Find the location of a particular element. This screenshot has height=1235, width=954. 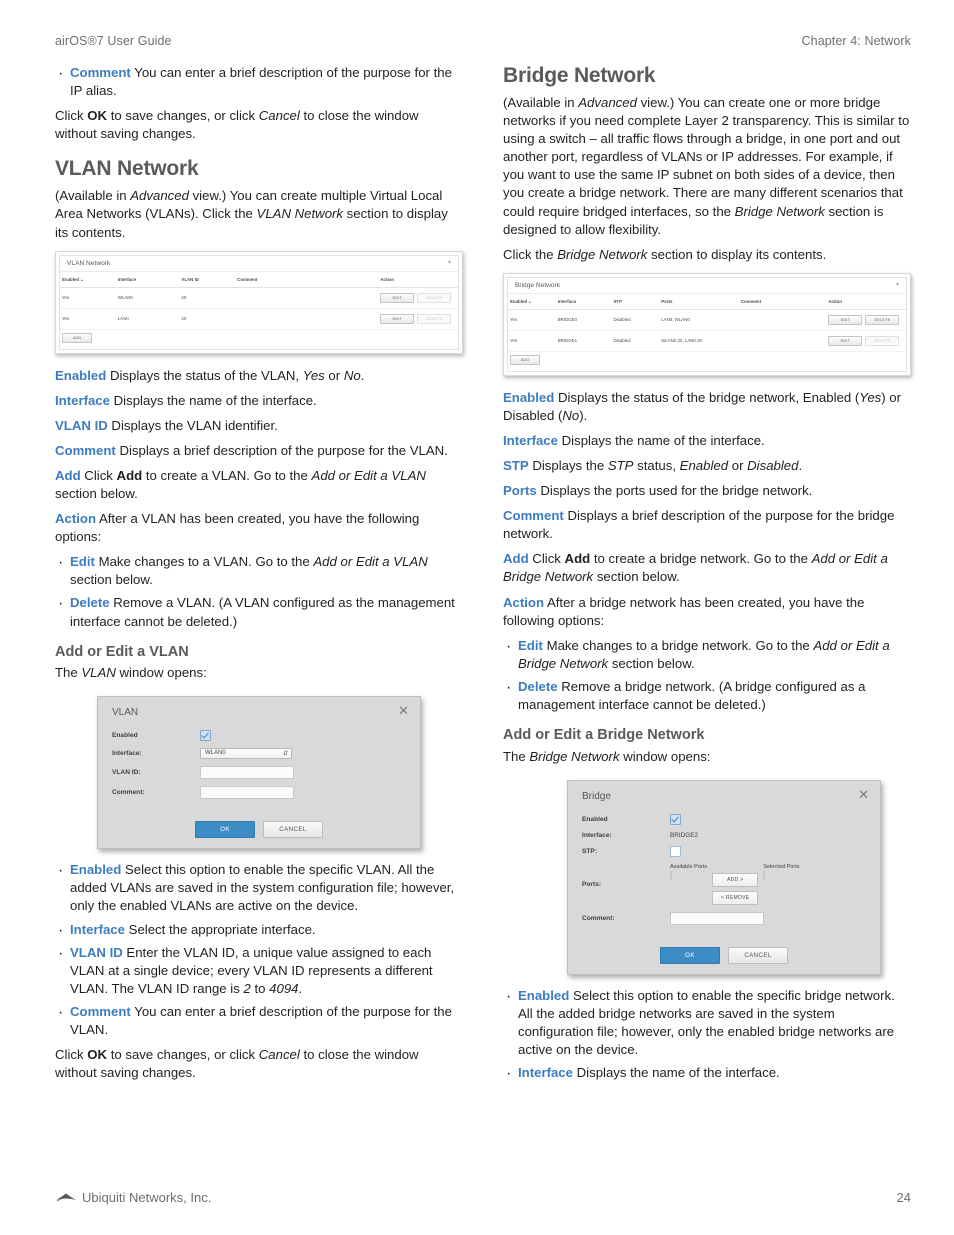

field-vlan-id: VLAN ID: is located at coordinates (259, 773).